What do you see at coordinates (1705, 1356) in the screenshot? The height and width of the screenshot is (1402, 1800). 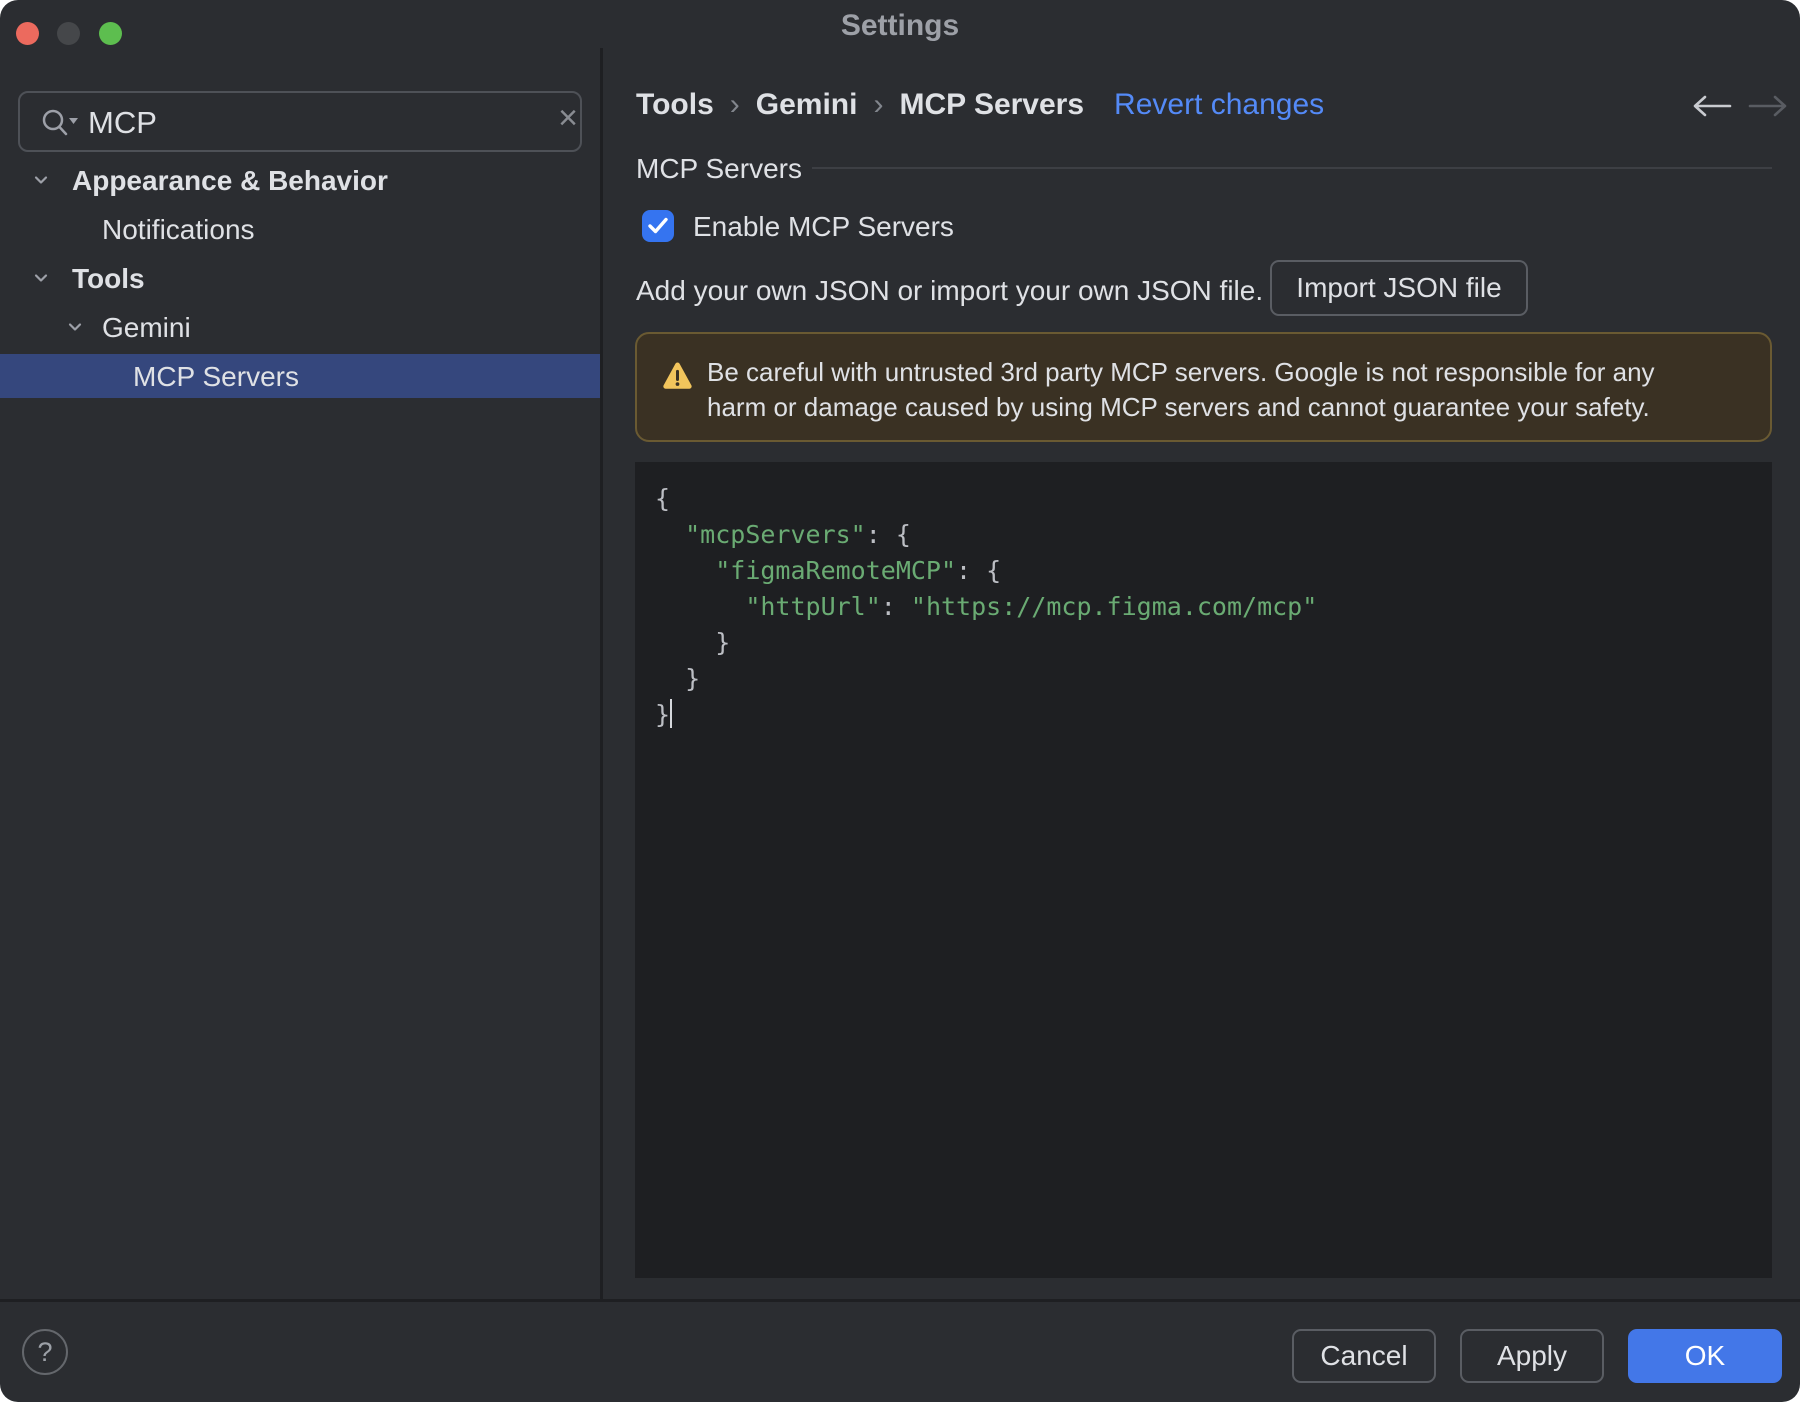 I see `ok-button: OK` at bounding box center [1705, 1356].